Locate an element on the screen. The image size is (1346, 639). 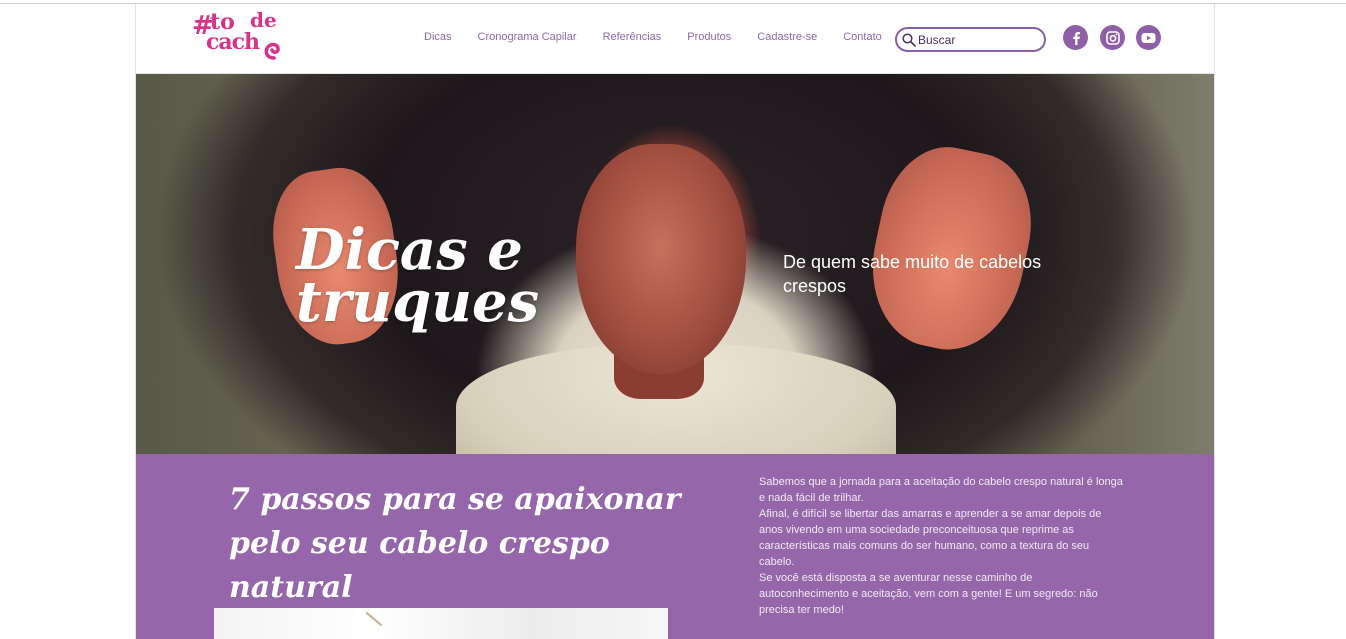
instagram-glyph is located at coordinates (1112, 37).